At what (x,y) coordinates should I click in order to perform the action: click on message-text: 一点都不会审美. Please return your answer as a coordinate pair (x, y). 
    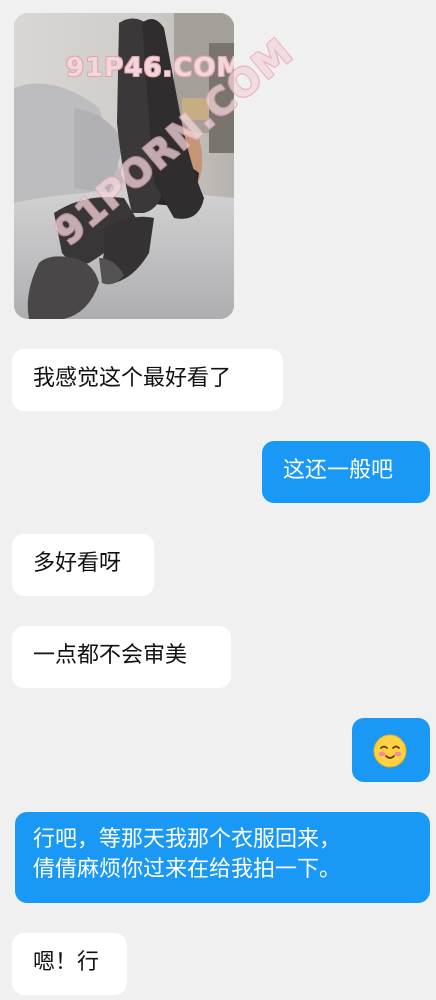
    Looking at the image, I should click on (110, 655).